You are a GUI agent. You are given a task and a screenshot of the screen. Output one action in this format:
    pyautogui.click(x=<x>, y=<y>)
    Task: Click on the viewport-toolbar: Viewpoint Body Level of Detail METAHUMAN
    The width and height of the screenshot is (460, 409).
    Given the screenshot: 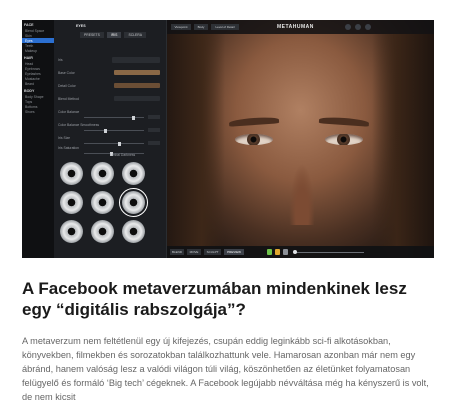 What is the action you would take?
    pyautogui.click(x=300, y=27)
    